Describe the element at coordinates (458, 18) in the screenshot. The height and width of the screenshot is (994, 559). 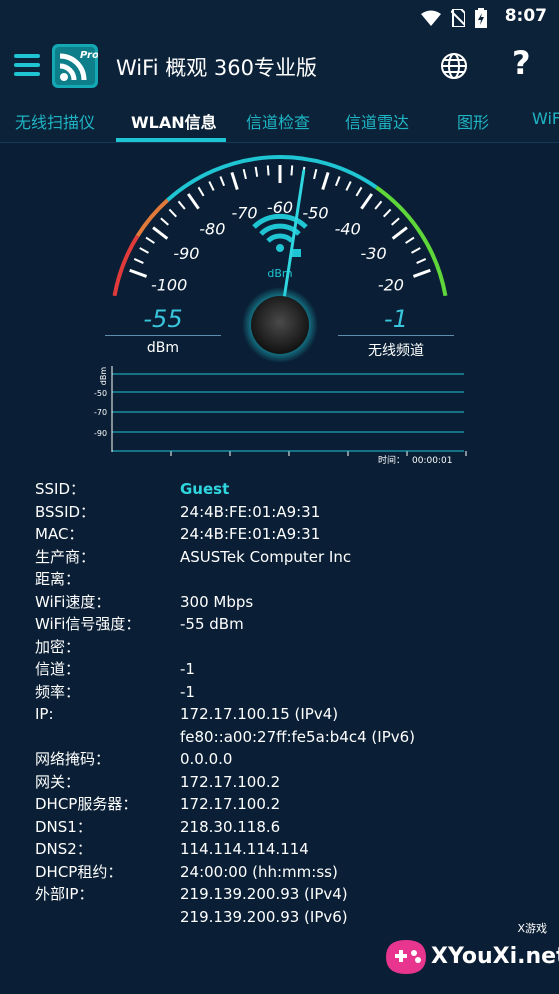
I see `no-sim-icon` at that location.